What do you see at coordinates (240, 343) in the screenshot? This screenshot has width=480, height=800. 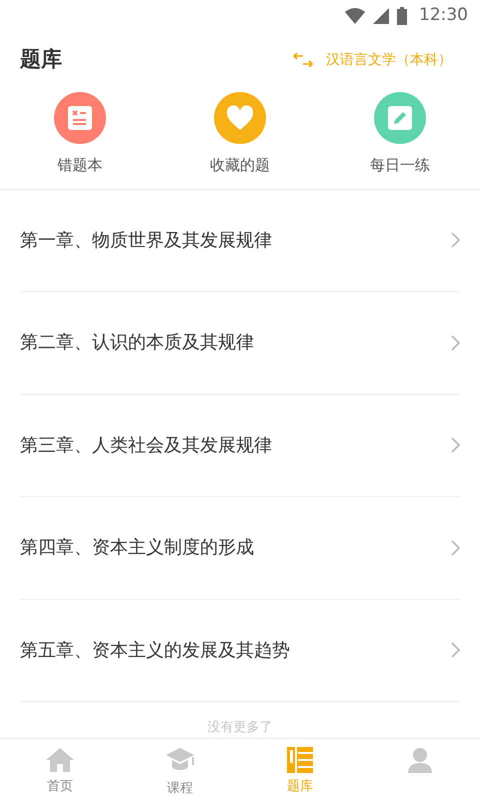 I see `chapter-item: 第二章、认识的本质及其规律` at bounding box center [240, 343].